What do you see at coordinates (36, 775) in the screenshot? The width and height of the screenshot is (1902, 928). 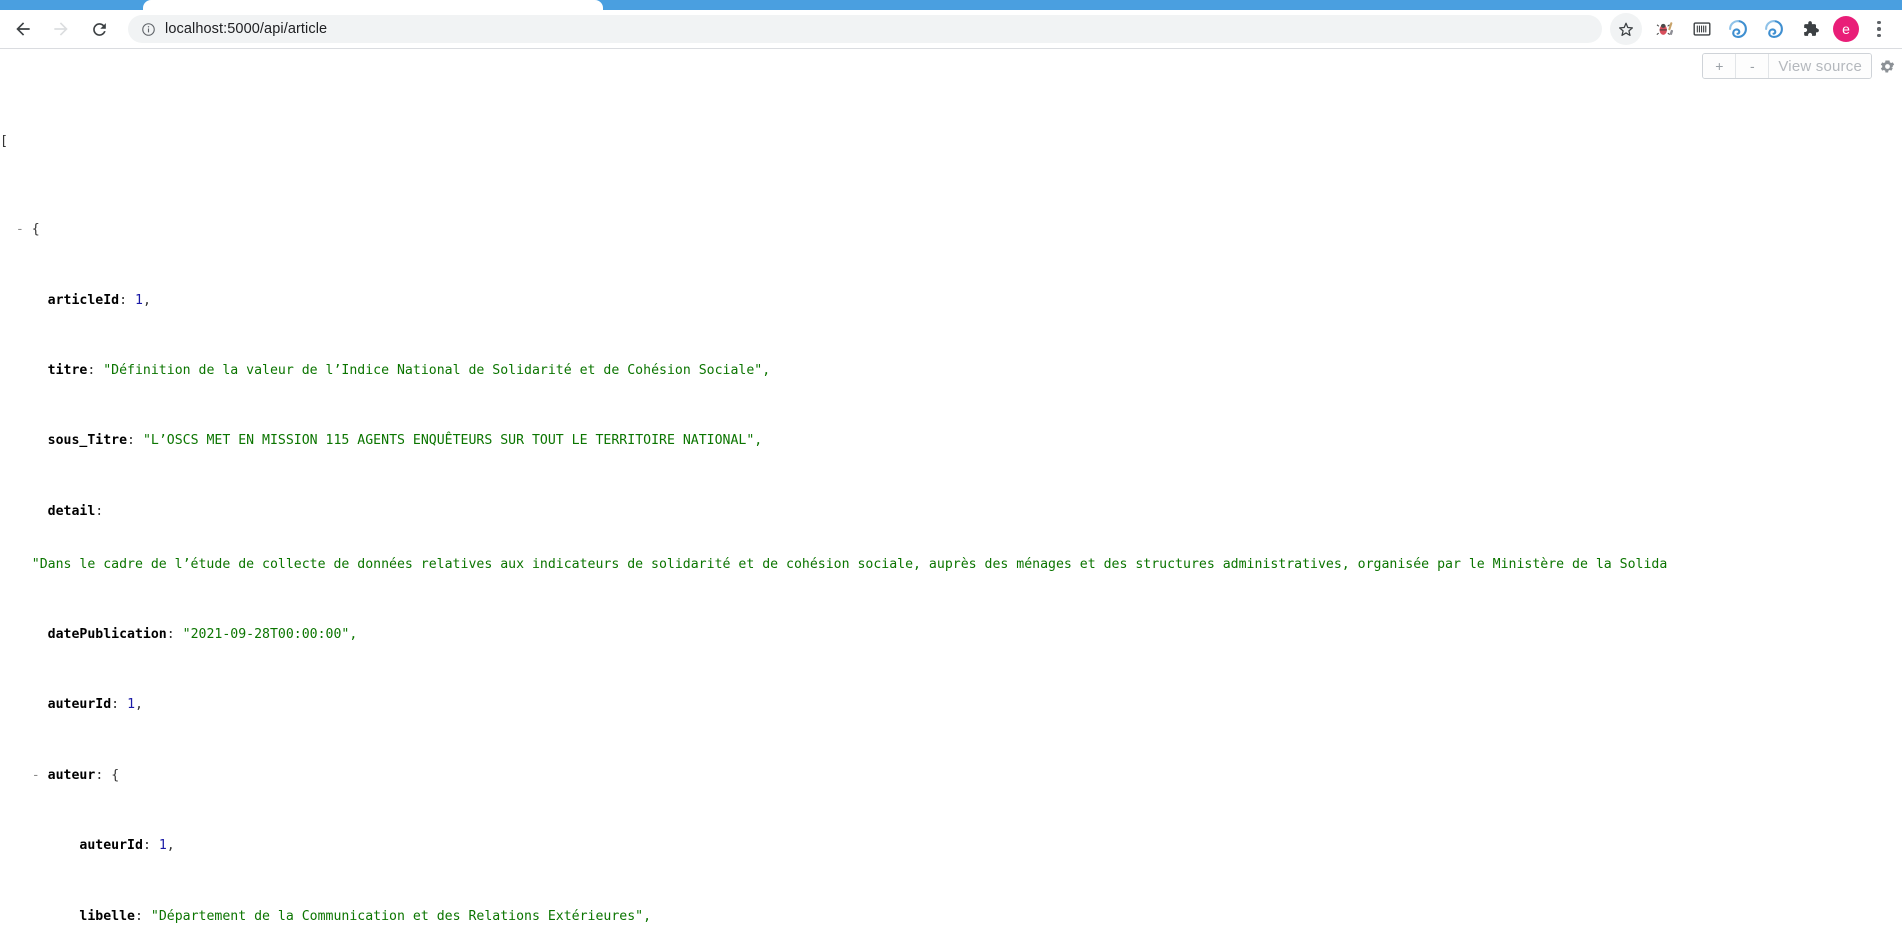 I see `collapse-toggle-auteur-0: -` at bounding box center [36, 775].